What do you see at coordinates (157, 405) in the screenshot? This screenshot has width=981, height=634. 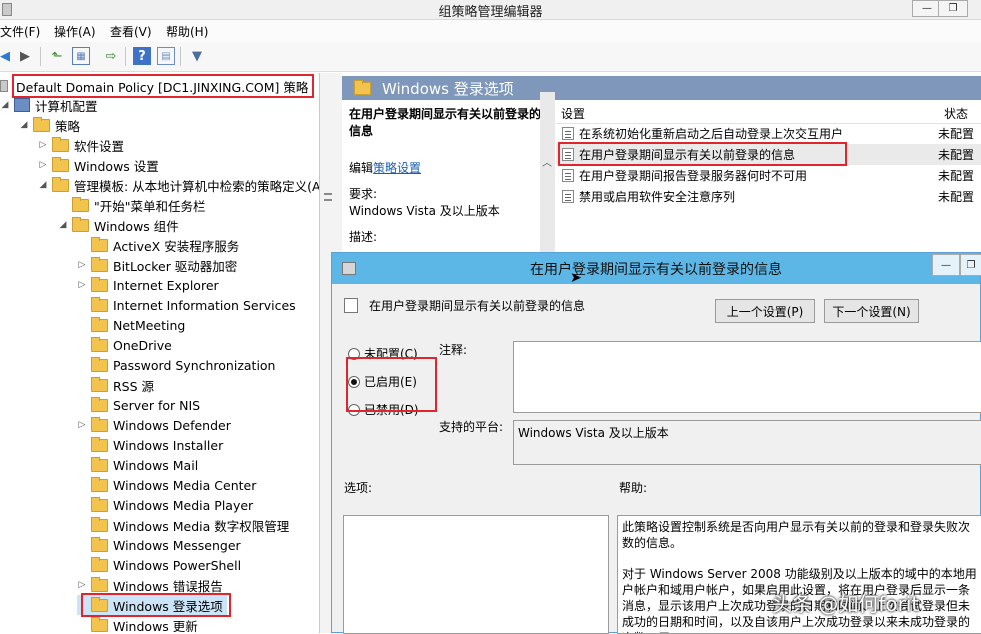 I see `tree-item-label: Server for NIS` at bounding box center [157, 405].